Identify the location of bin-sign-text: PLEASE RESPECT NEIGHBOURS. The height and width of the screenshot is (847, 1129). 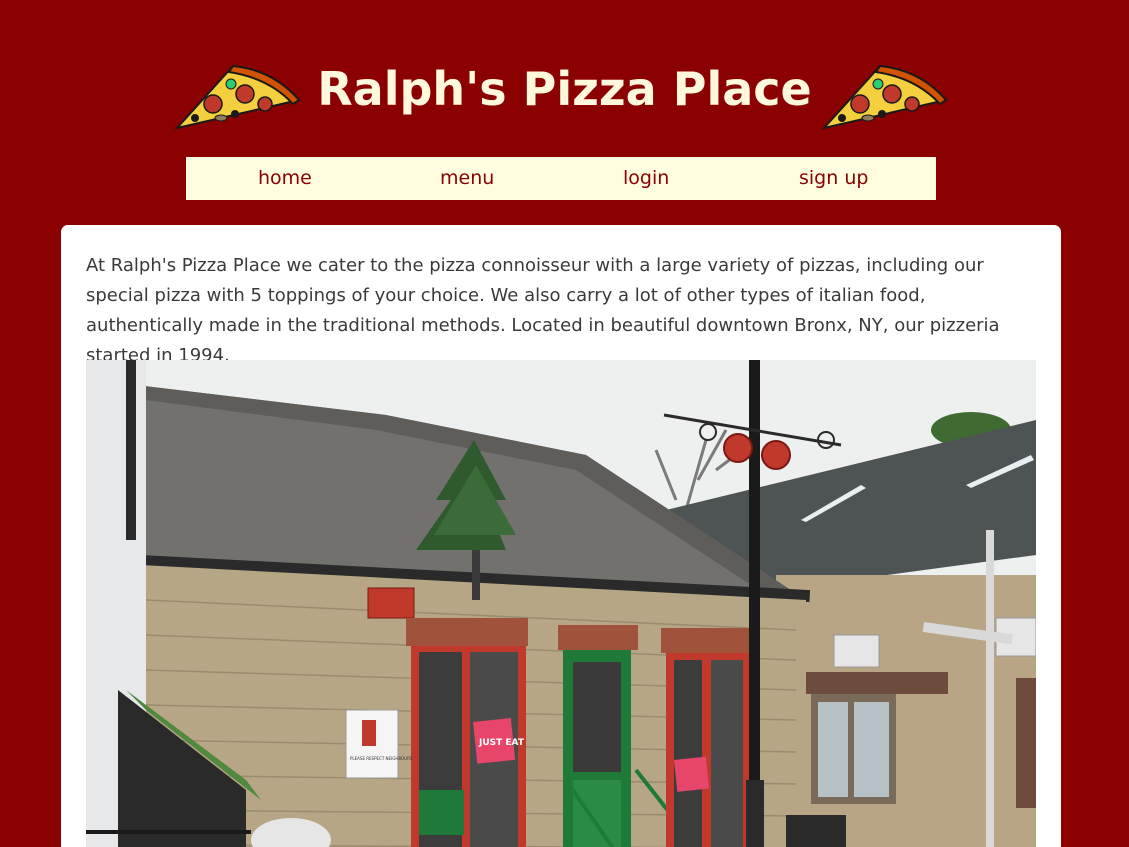
(381, 758).